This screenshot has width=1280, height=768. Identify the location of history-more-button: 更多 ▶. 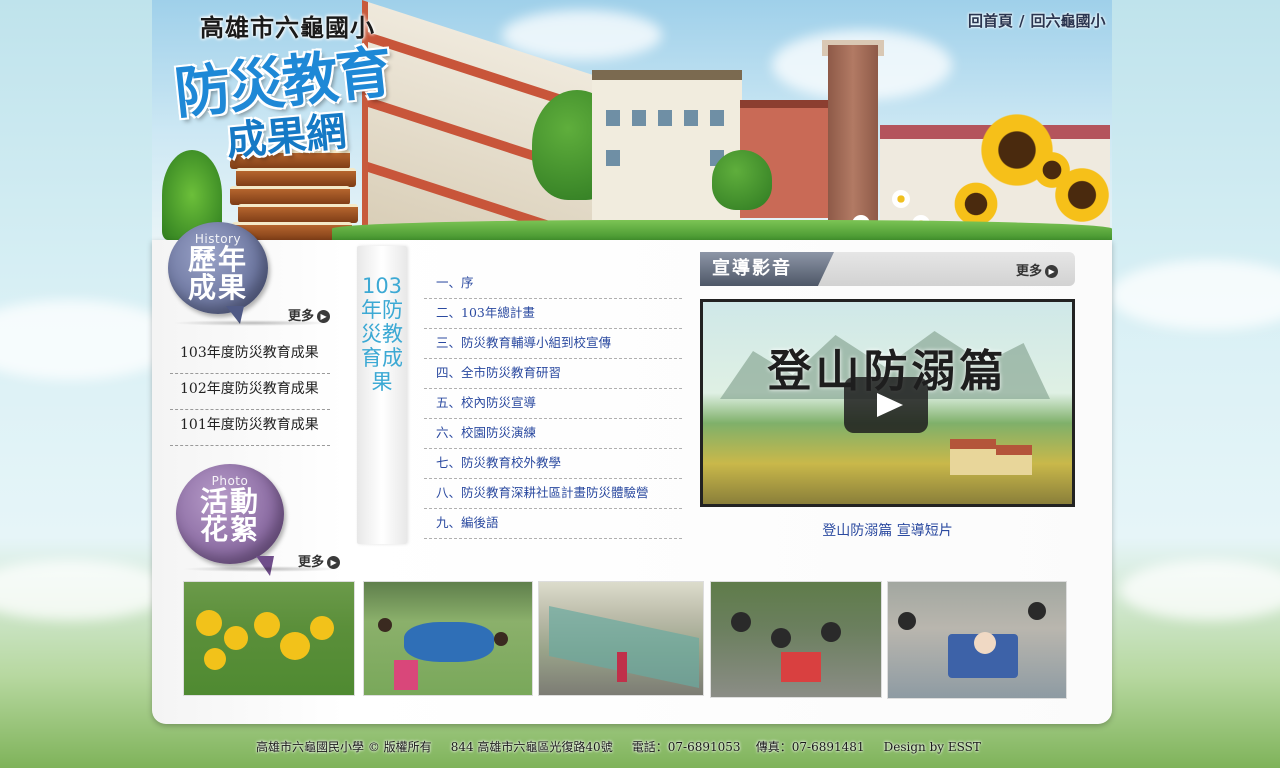
(309, 314).